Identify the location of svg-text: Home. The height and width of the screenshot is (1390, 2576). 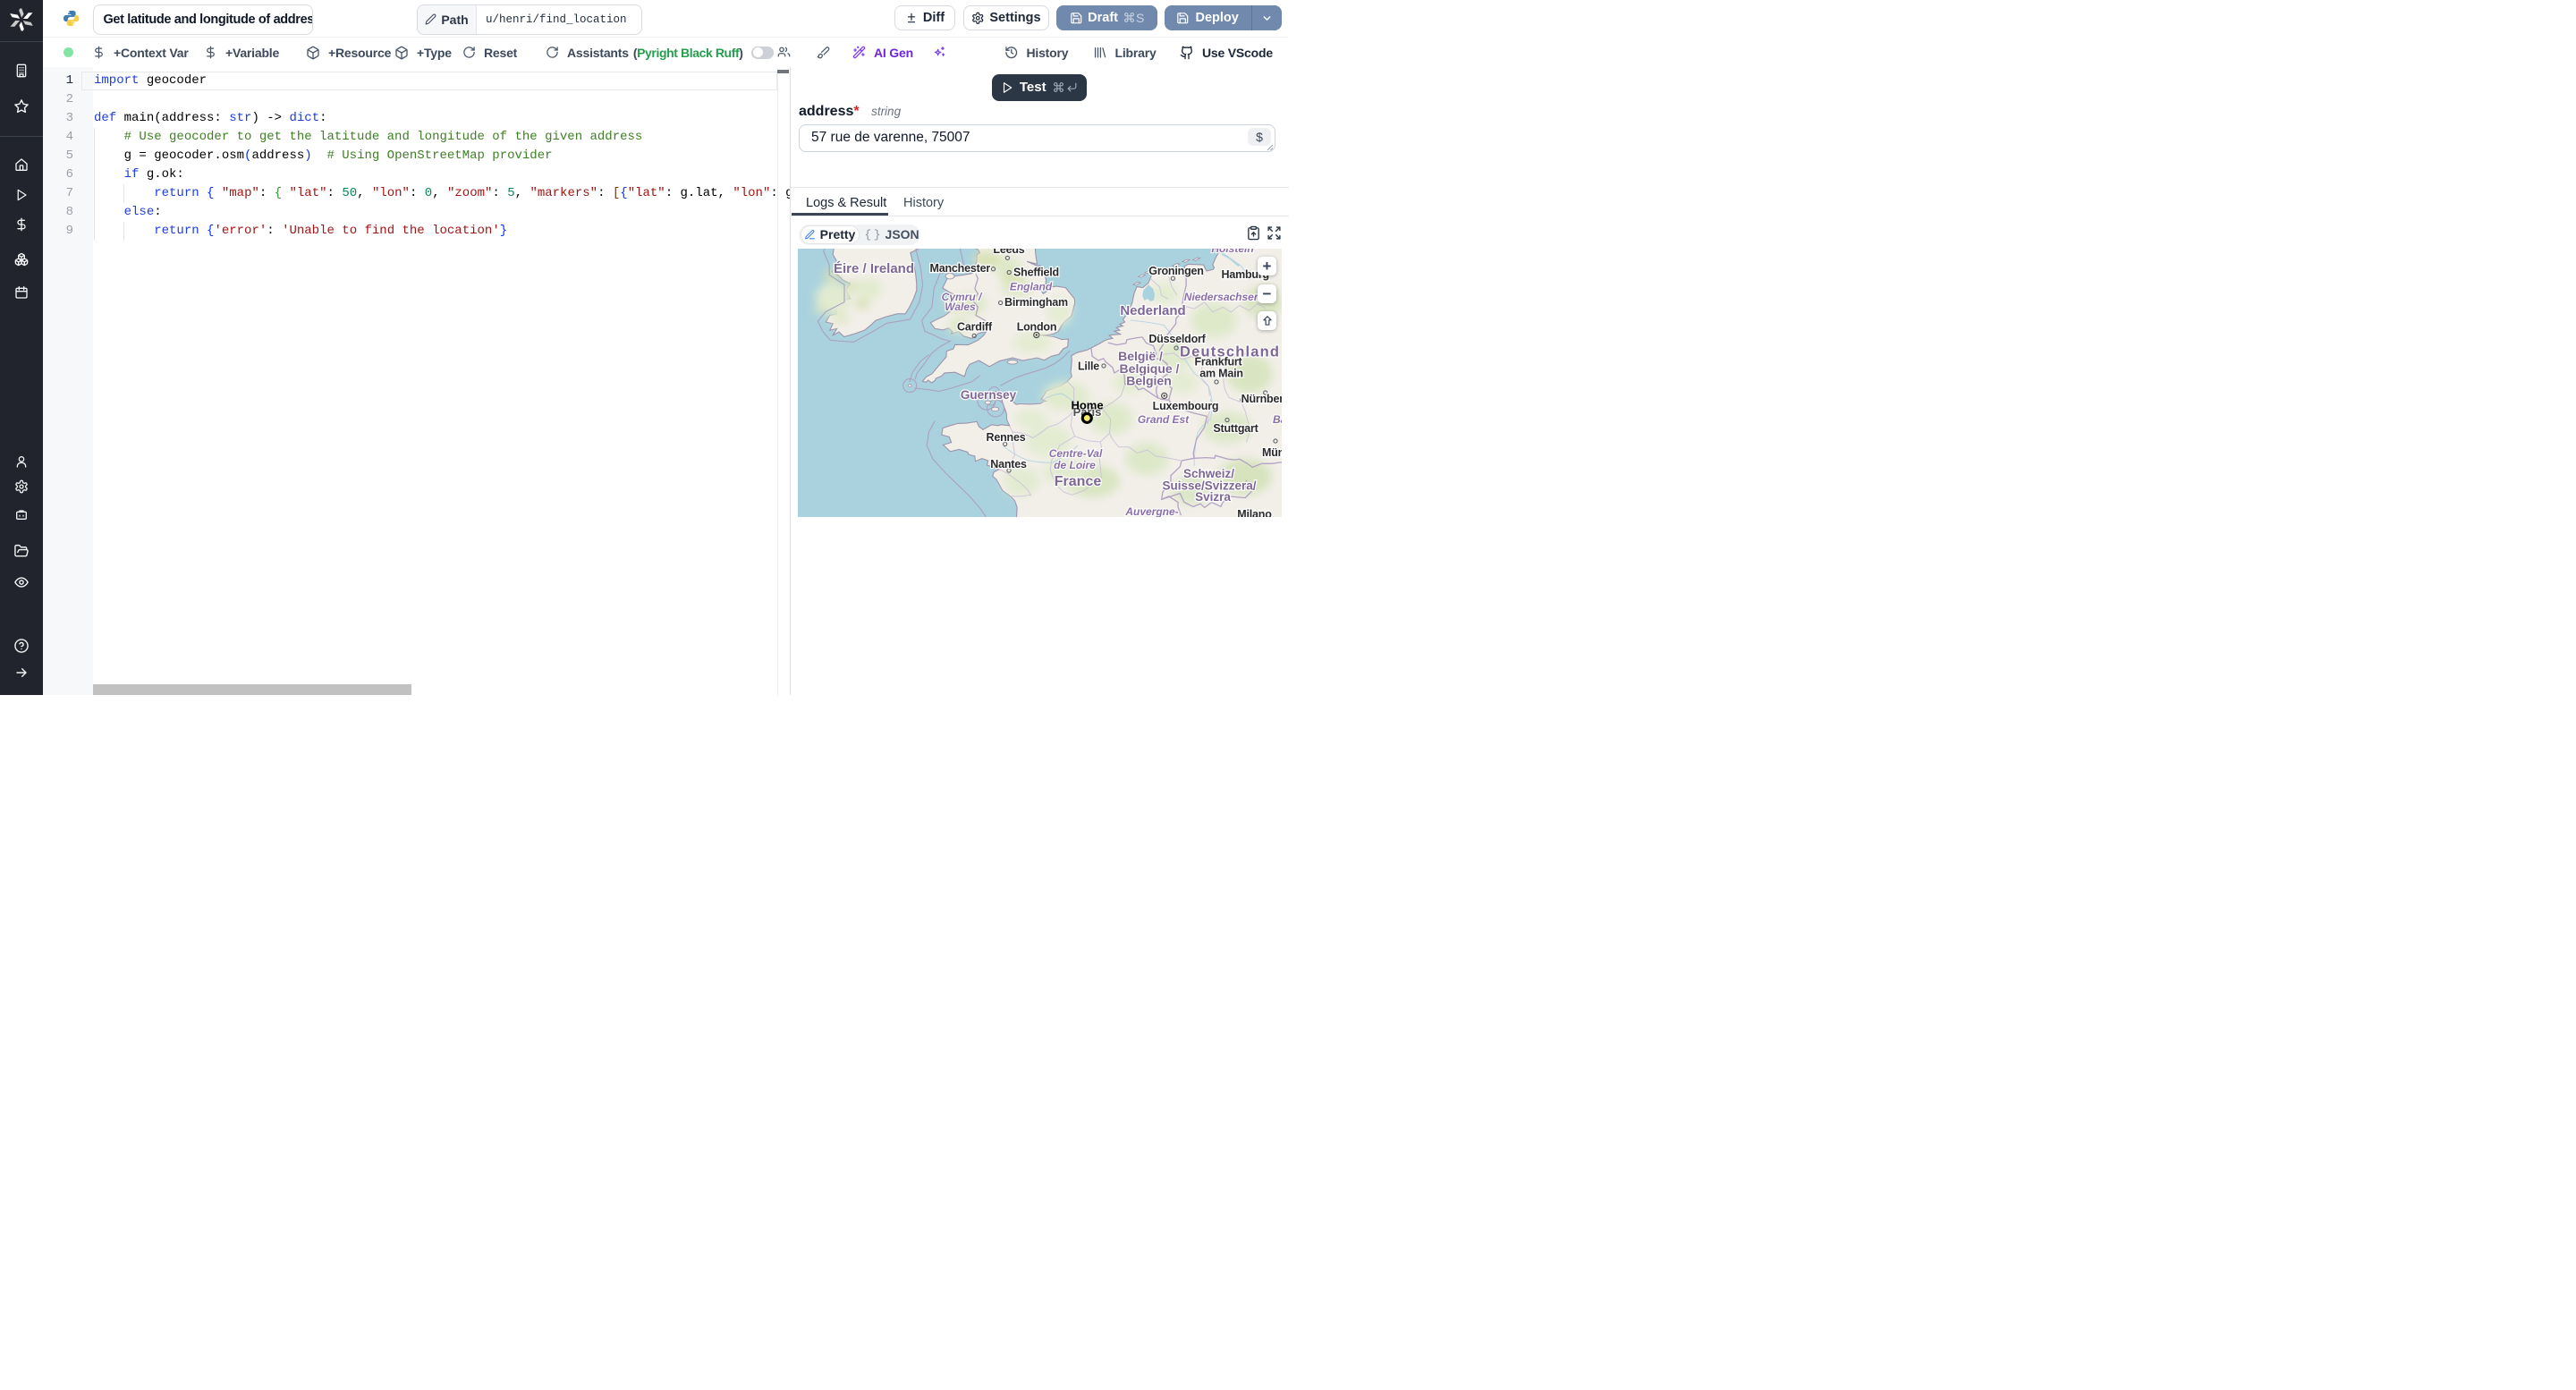
(1087, 404).